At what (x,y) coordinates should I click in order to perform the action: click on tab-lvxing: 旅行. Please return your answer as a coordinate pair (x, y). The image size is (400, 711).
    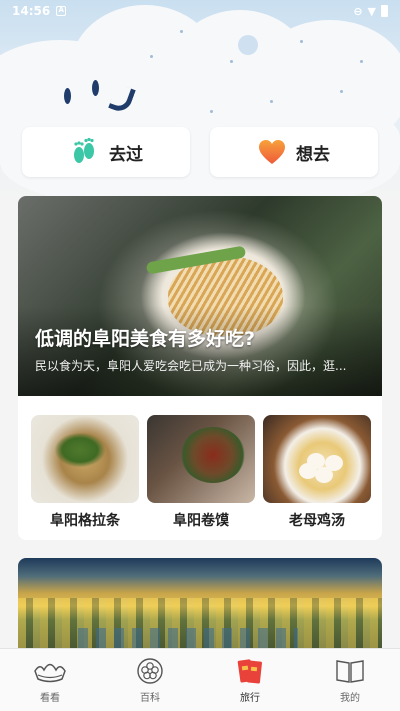
    Looking at the image, I should click on (250, 680).